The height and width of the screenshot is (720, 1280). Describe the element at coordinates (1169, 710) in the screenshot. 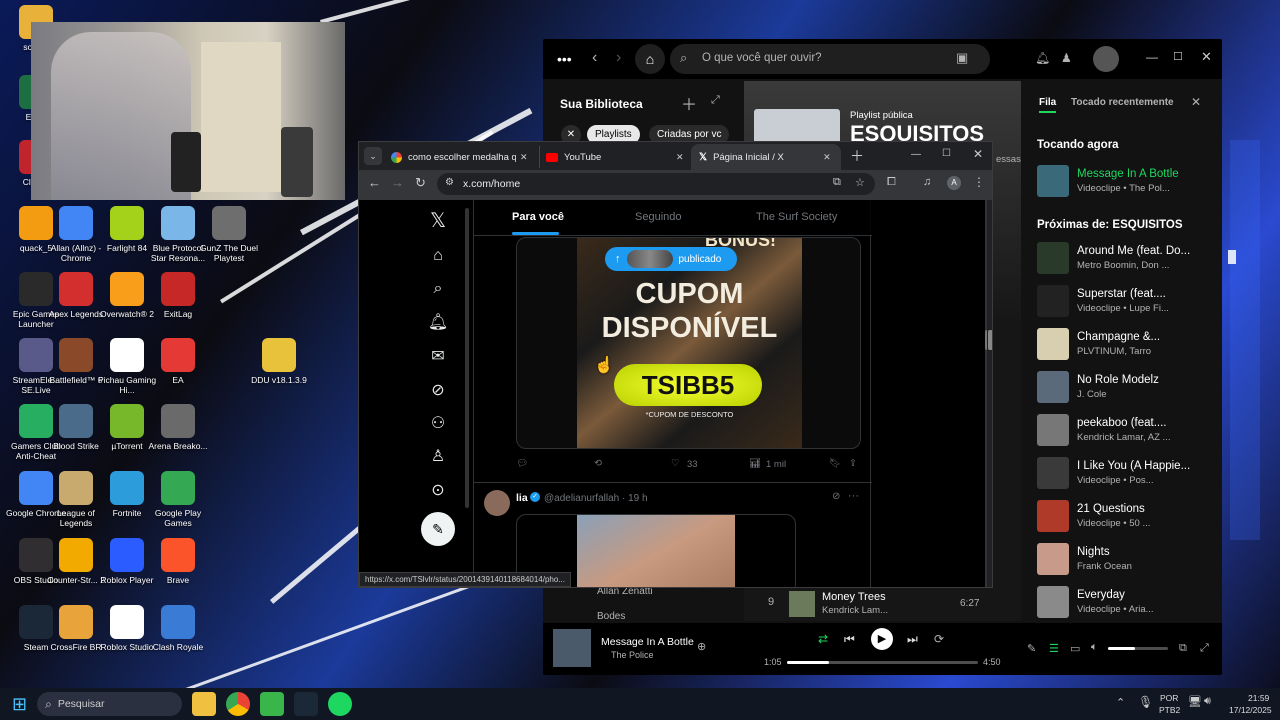

I see `lang2: PTB2` at that location.